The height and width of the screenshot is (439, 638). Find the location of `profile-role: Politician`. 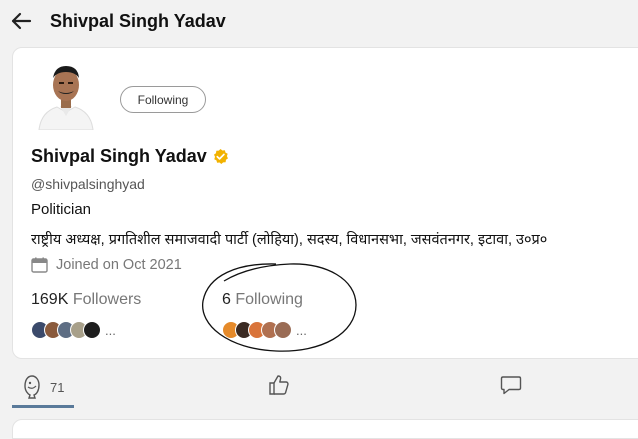

profile-role: Politician is located at coordinates (61, 209).